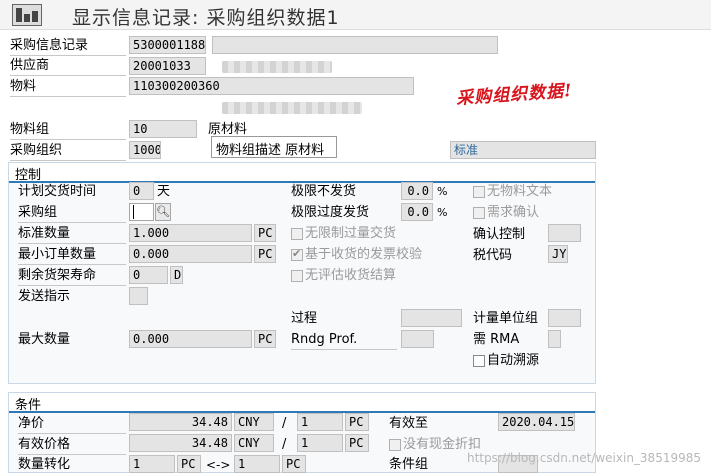 The height and width of the screenshot is (473, 711). I want to click on underdelivery-field: 0.0, so click(417, 191).